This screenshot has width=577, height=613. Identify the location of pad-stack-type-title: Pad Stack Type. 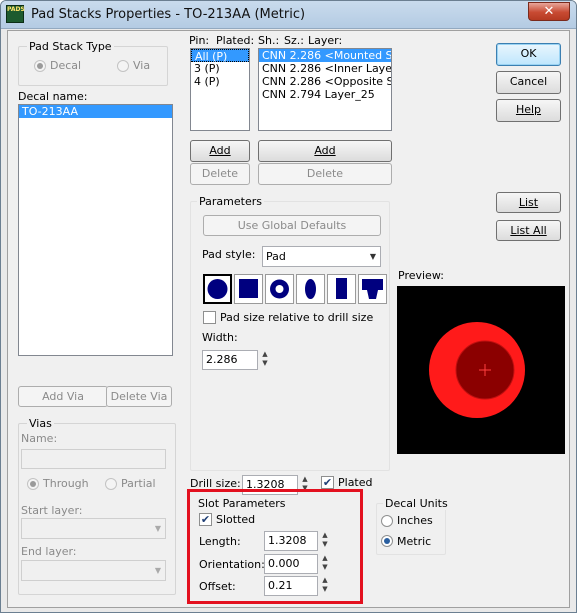
(70, 46).